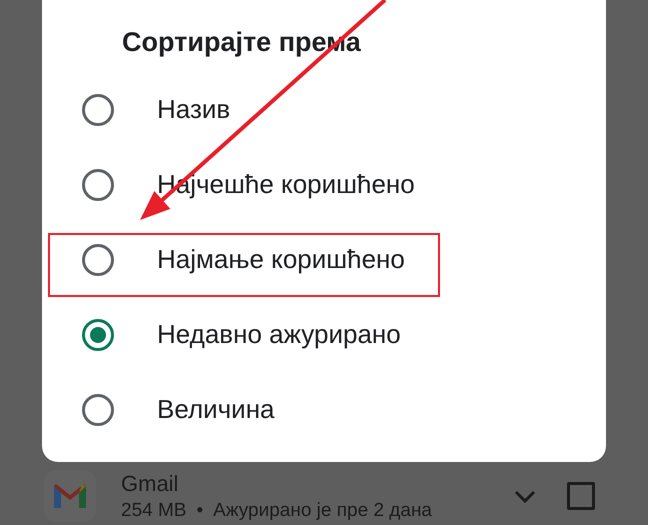 This screenshot has width=648, height=525. I want to click on mail-app-icon, so click(70, 496).